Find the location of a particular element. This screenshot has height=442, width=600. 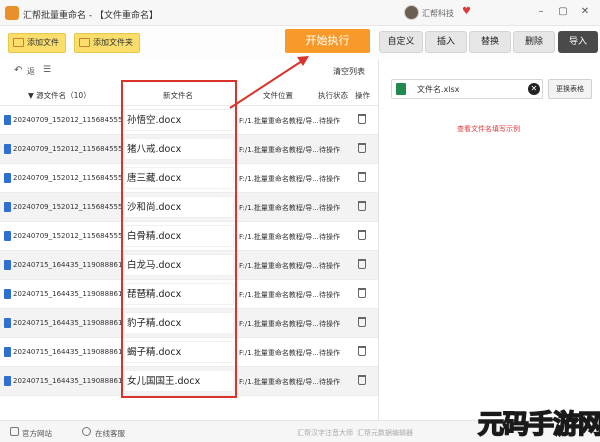

new-filename-cell: 唐三藏.docx is located at coordinates (179, 178).